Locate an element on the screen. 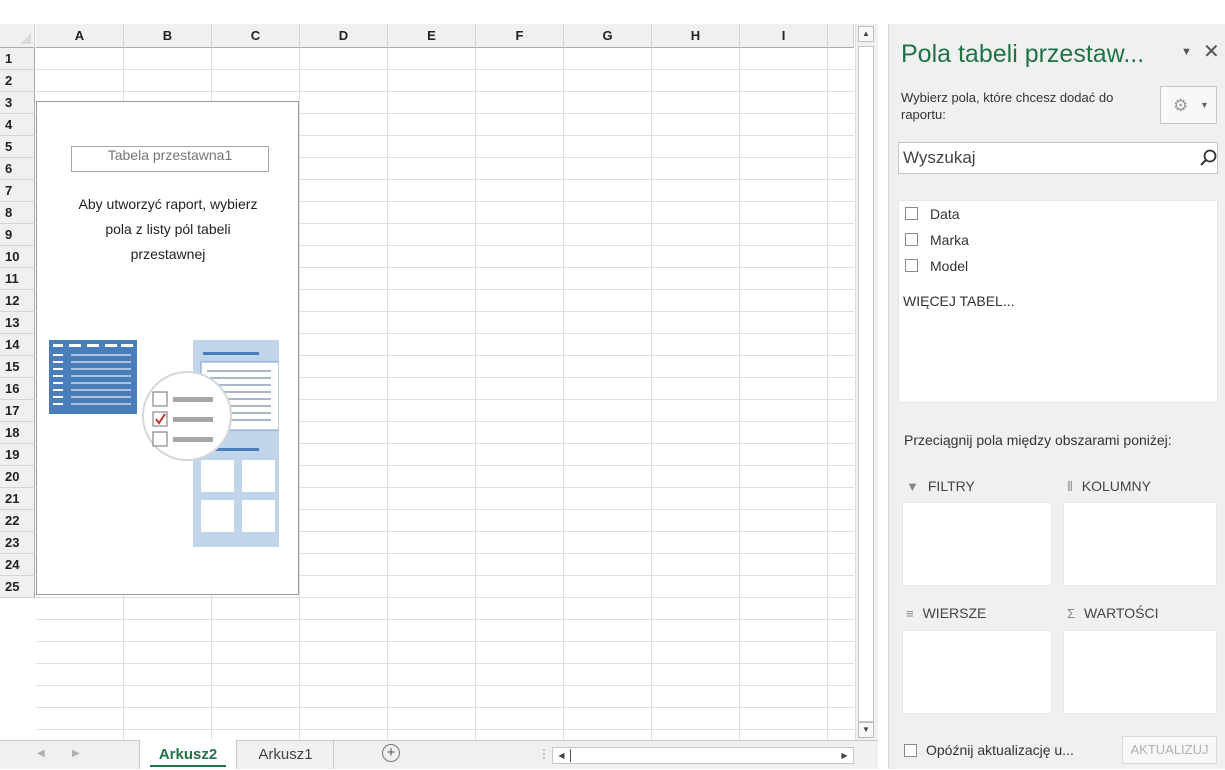  pivot-table-name: Tabela przestawna1 is located at coordinates (170, 159).